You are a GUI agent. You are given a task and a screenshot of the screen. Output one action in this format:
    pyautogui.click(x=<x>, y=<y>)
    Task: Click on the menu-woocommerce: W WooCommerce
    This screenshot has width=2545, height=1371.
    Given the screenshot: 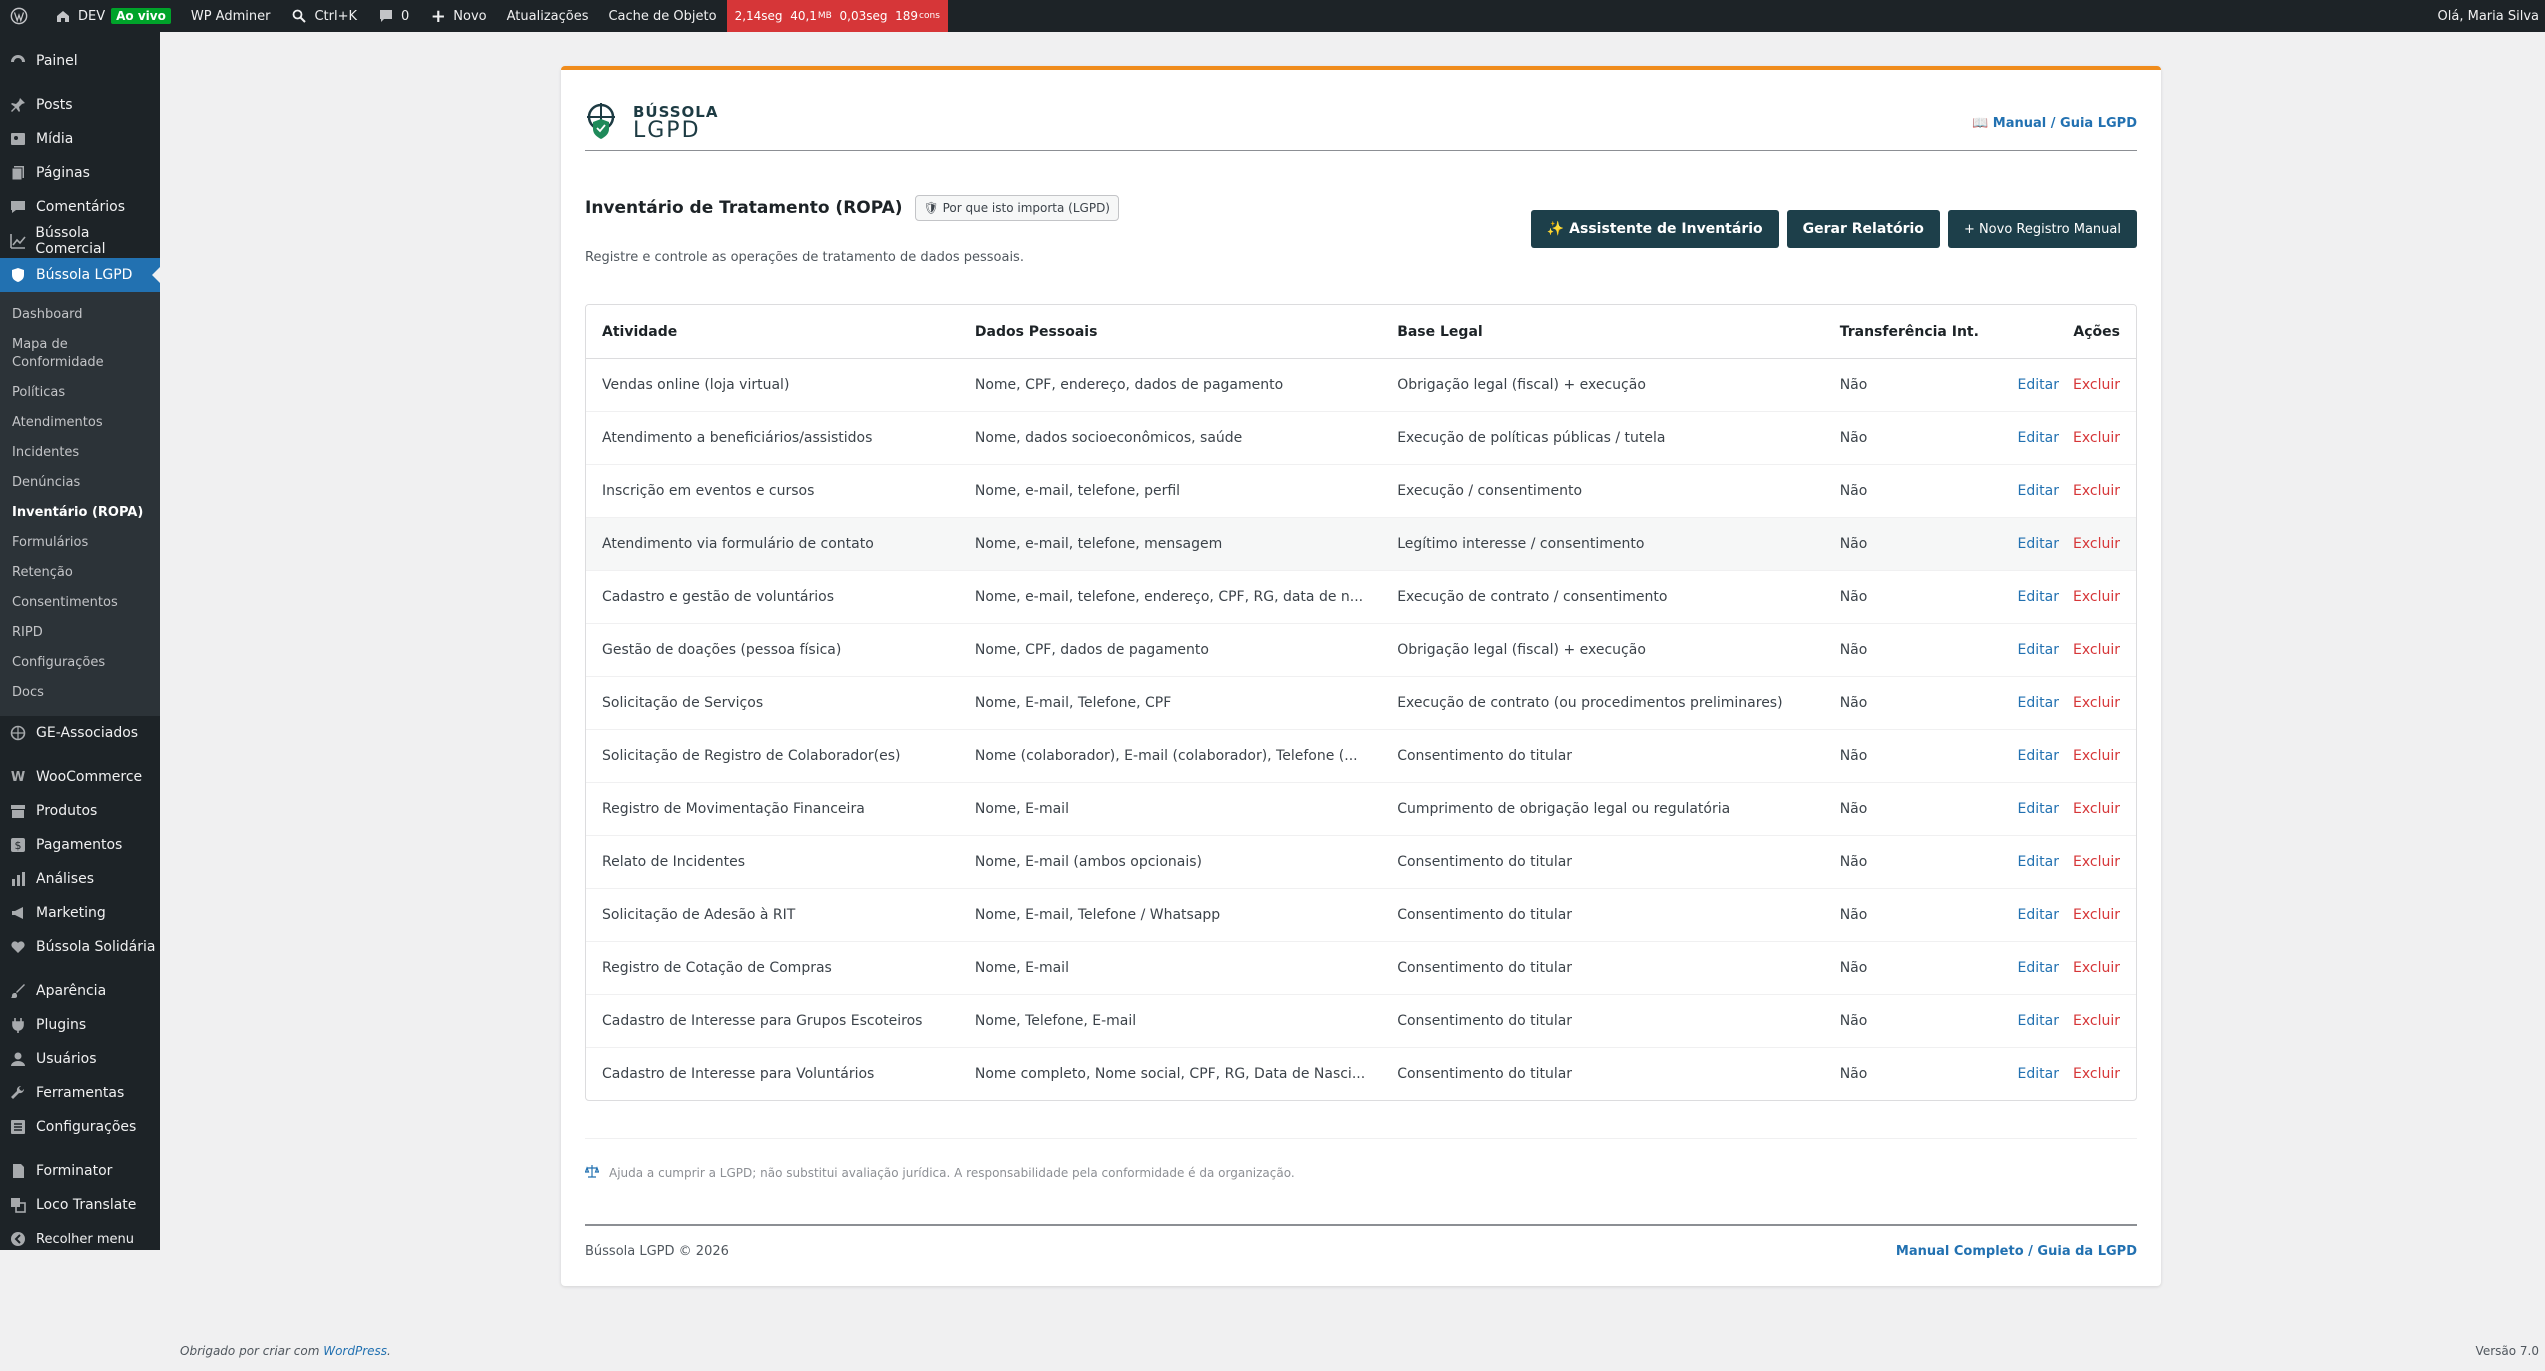 What is the action you would take?
    pyautogui.click(x=80, y=777)
    